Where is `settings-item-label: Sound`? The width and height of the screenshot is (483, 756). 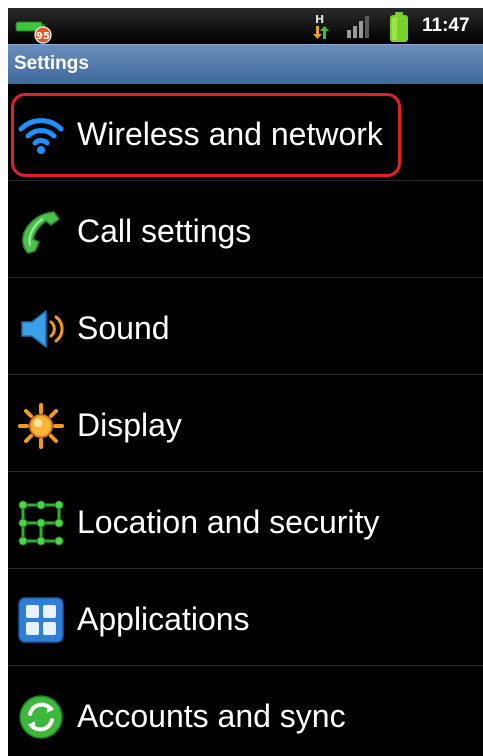
settings-item-label: Sound is located at coordinates (123, 328).